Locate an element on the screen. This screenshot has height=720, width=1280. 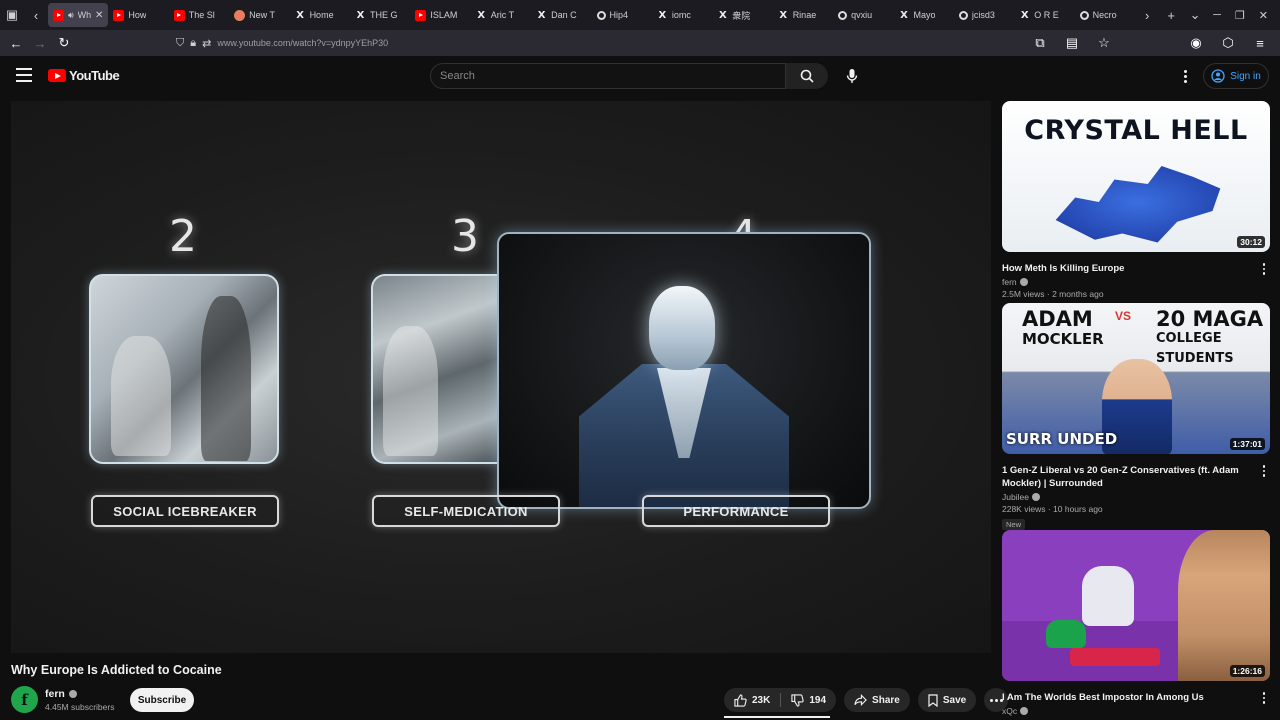
channel-name-row: fern is located at coordinates (61, 694).